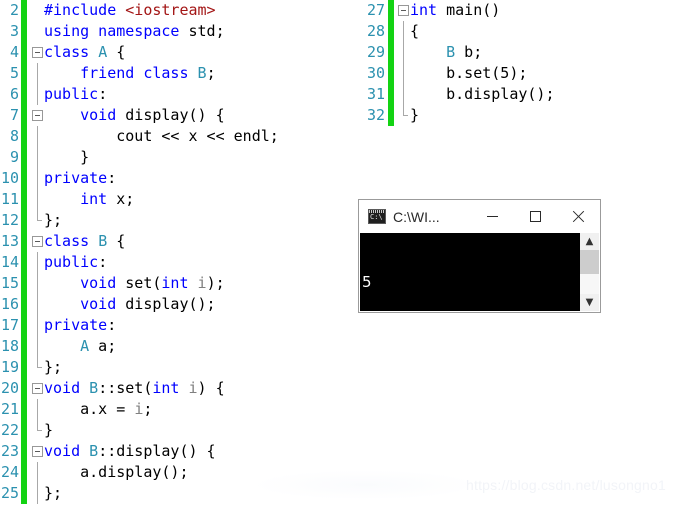  What do you see at coordinates (589, 241) in the screenshot?
I see `scroll-up-icon: ▲` at bounding box center [589, 241].